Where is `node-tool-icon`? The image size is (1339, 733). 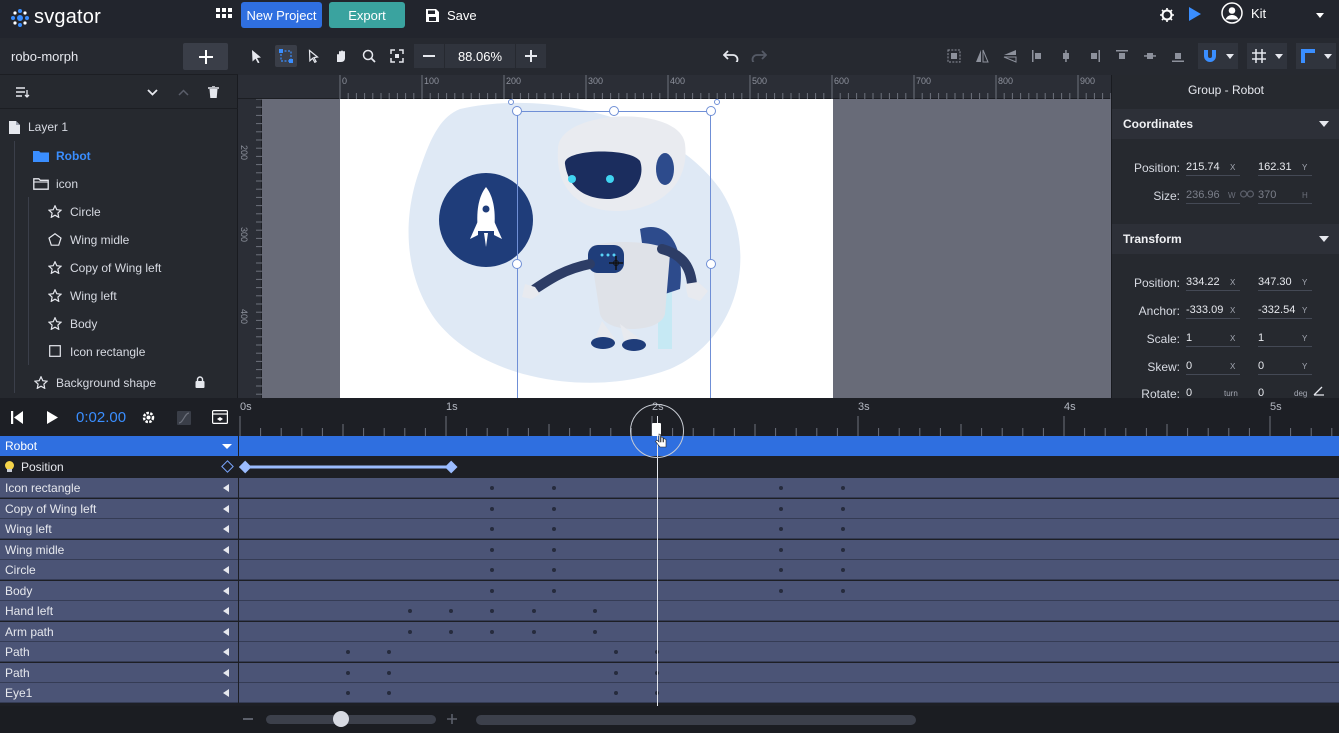
node-tool-icon is located at coordinates (313, 56).